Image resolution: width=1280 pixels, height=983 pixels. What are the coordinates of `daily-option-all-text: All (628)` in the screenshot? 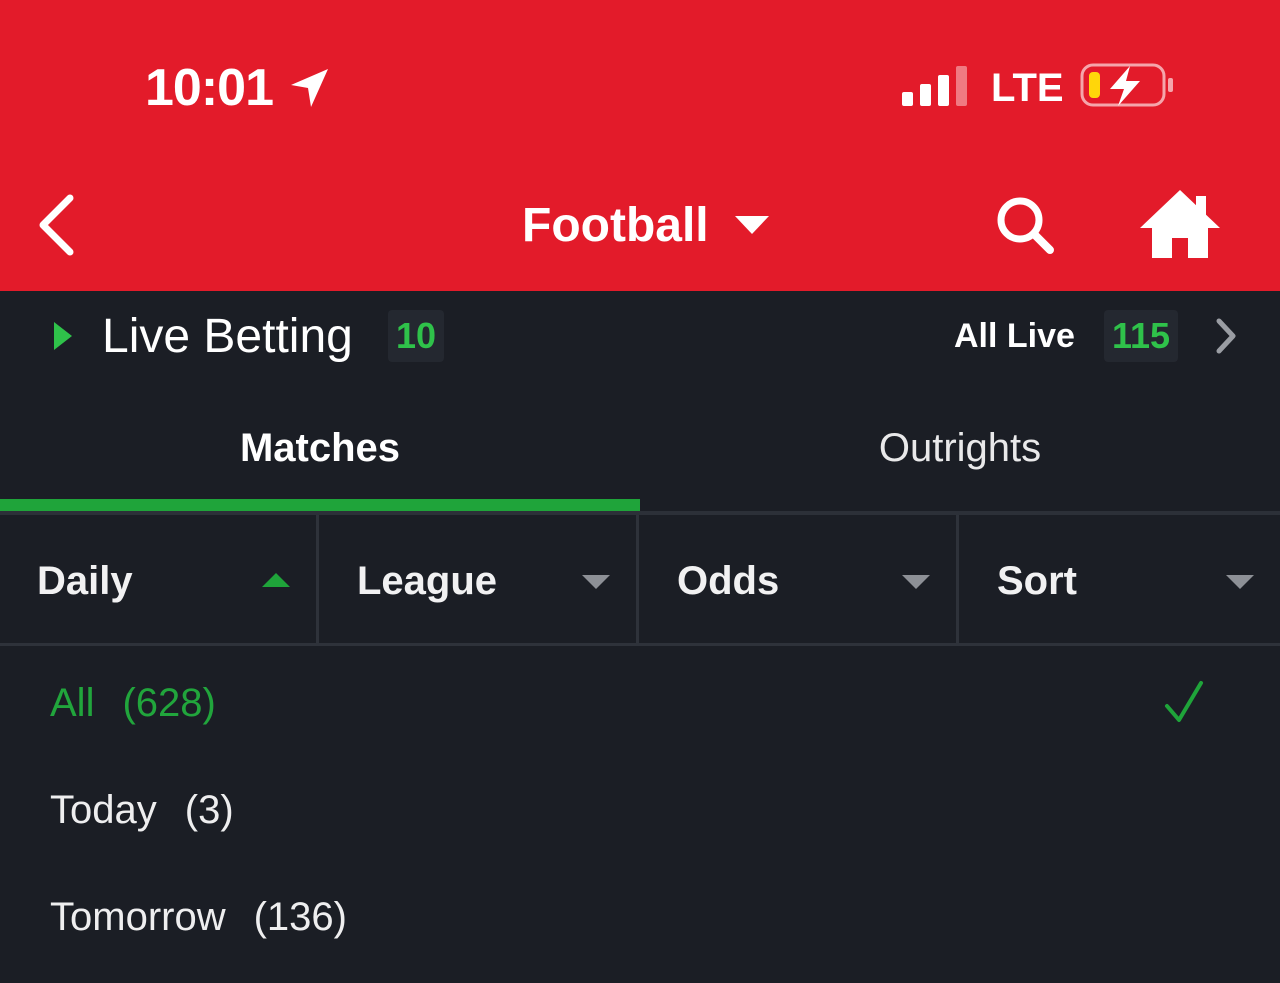 It's located at (133, 703).